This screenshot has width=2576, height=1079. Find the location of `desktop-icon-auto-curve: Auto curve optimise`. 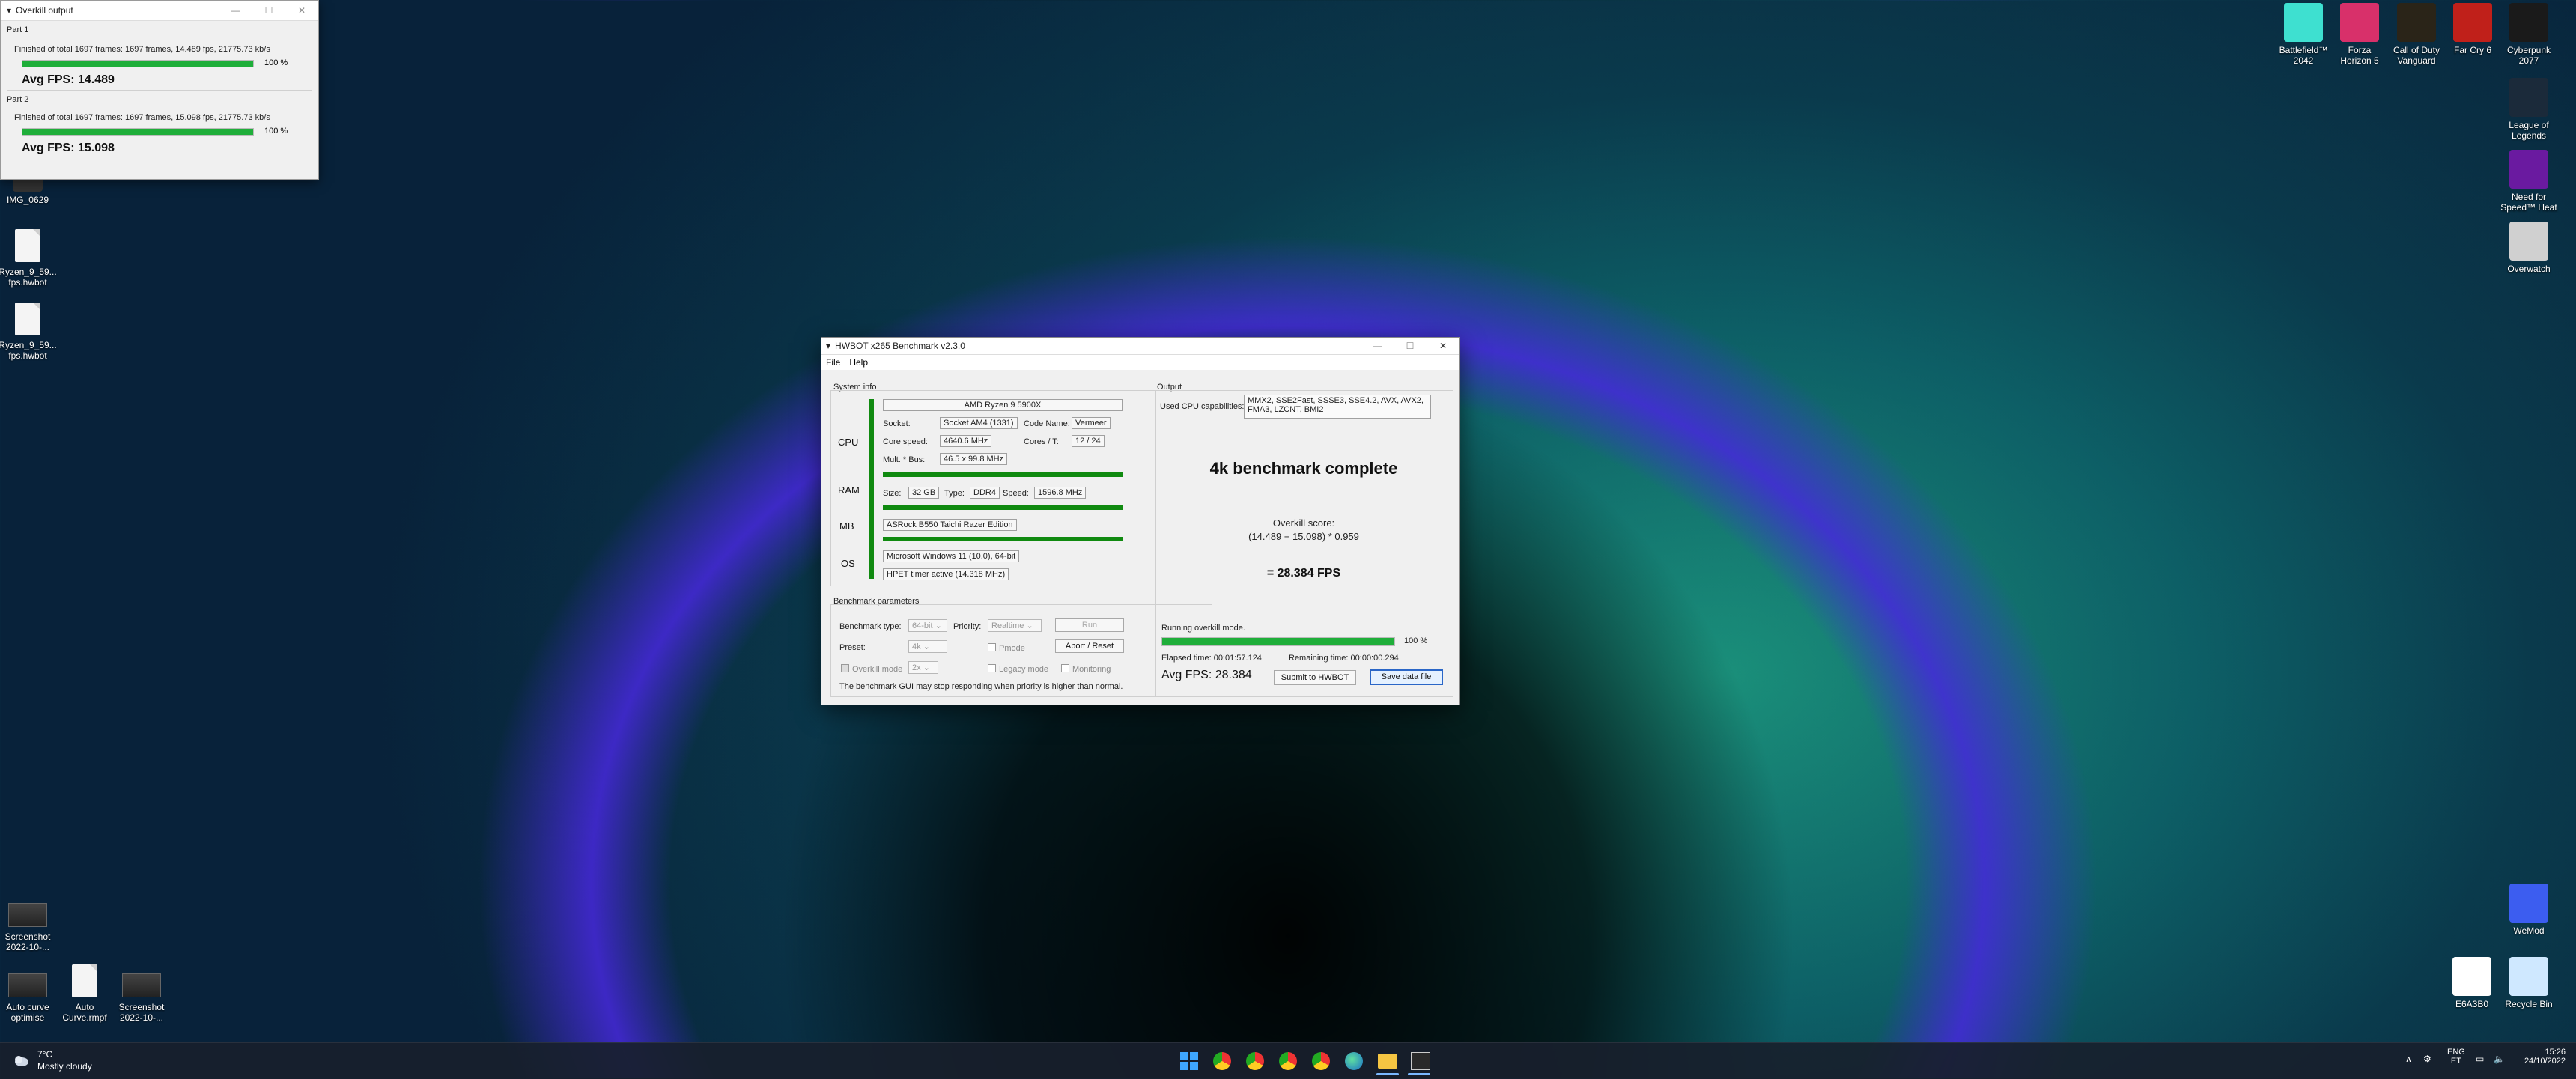

desktop-icon-auto-curve: Auto curve optimise is located at coordinates (30, 995).